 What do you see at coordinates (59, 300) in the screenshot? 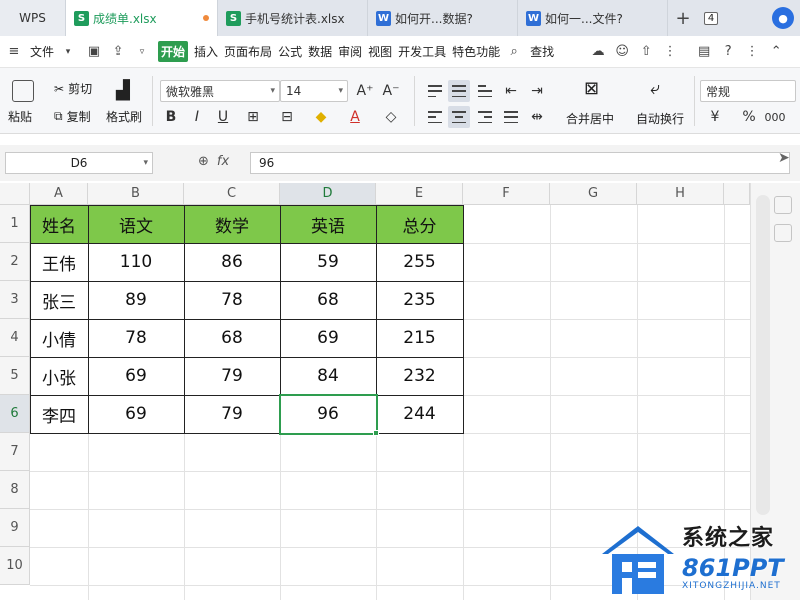
I see `table-cell: 张三` at bounding box center [59, 300].